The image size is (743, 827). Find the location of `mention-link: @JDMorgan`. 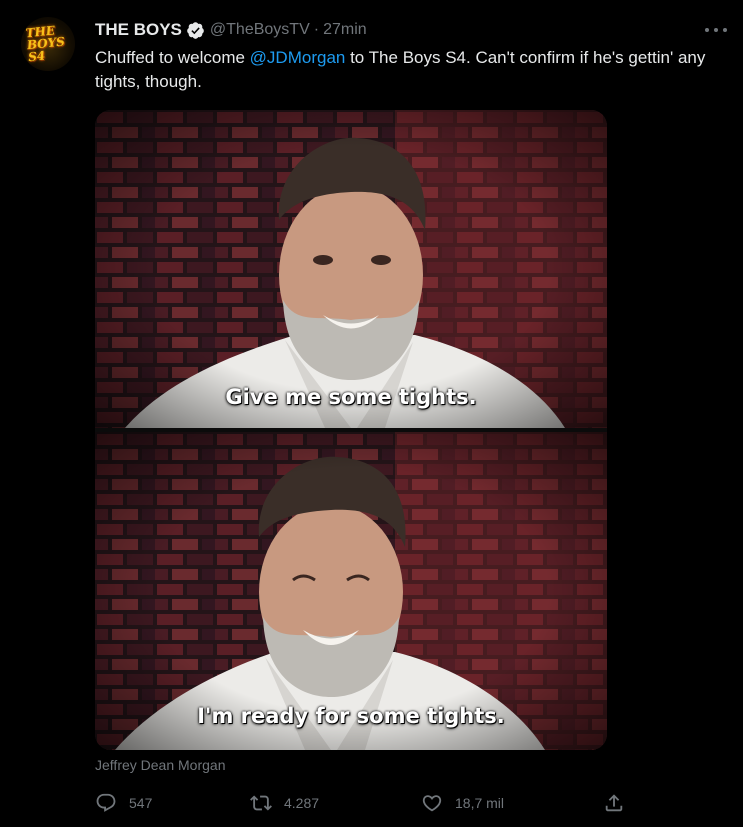

mention-link: @JDMorgan is located at coordinates (298, 57).